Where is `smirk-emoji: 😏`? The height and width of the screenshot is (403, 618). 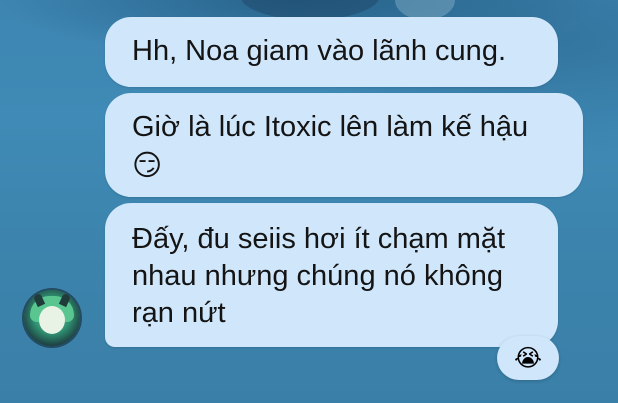 smirk-emoji: 😏 is located at coordinates (147, 166).